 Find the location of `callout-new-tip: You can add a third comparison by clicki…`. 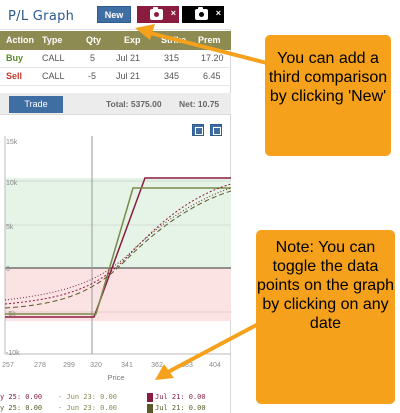

callout-new-tip: You can add a third comparison by clicki… is located at coordinates (328, 95).